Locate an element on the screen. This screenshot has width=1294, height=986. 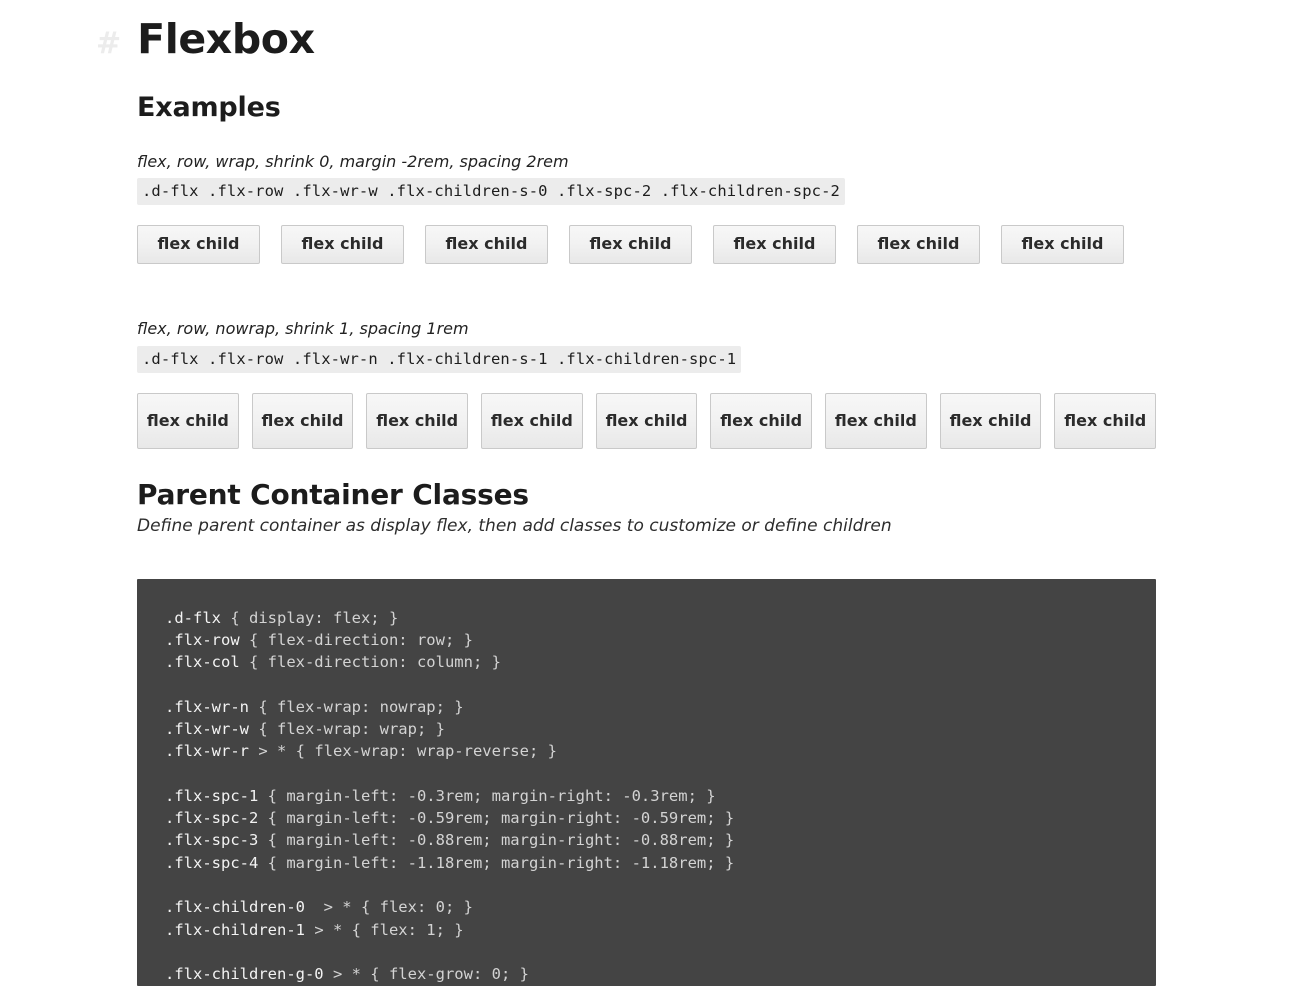
code-line: .d-flx { display: flex; } is located at coordinates (660, 618).